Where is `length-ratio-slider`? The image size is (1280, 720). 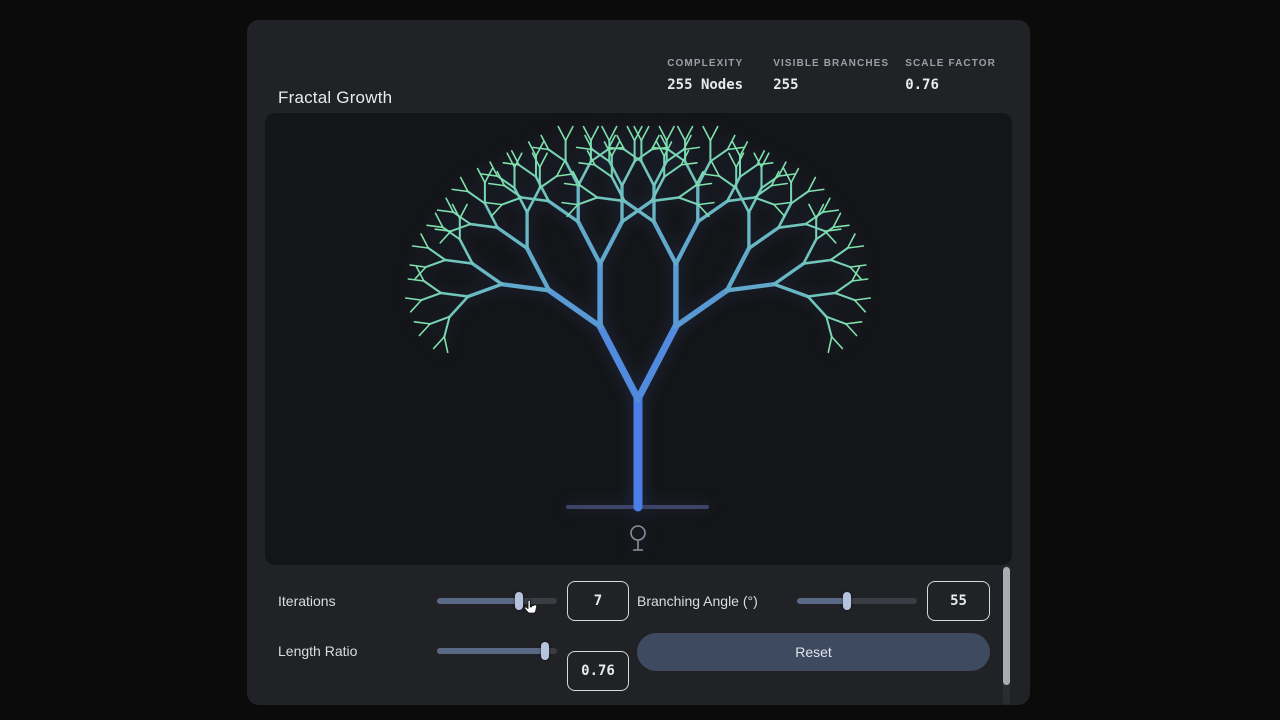
length-ratio-slider is located at coordinates (497, 651).